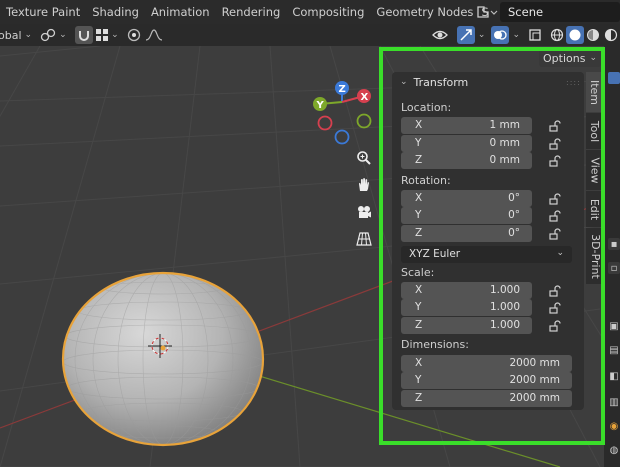  What do you see at coordinates (614, 426) in the screenshot?
I see `properties-tab-icon: ◉` at bounding box center [614, 426].